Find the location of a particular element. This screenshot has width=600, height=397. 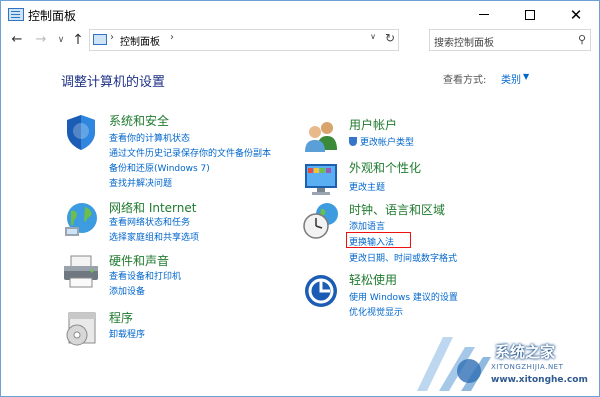

back-arrow-icon: ← is located at coordinates (17, 39).